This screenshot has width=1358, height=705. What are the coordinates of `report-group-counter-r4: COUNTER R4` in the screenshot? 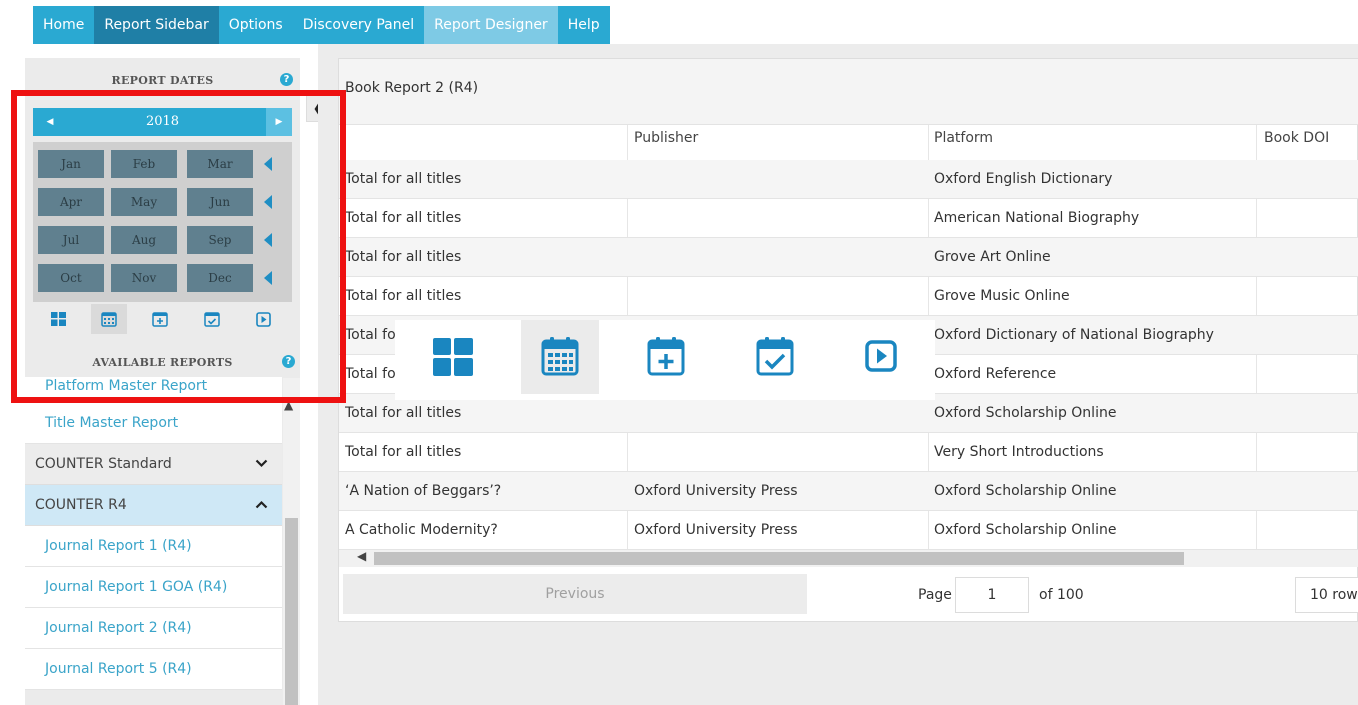 It's located at (153, 505).